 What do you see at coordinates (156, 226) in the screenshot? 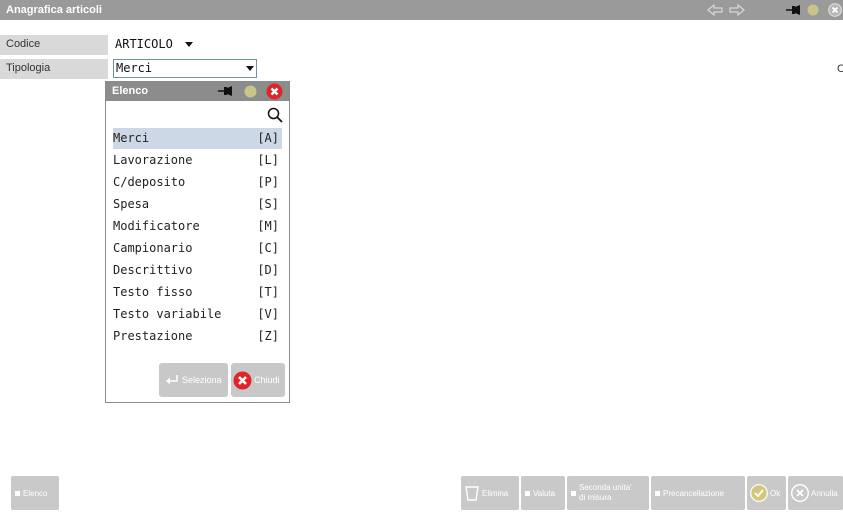
I see `option-label: Modificatore` at bounding box center [156, 226].